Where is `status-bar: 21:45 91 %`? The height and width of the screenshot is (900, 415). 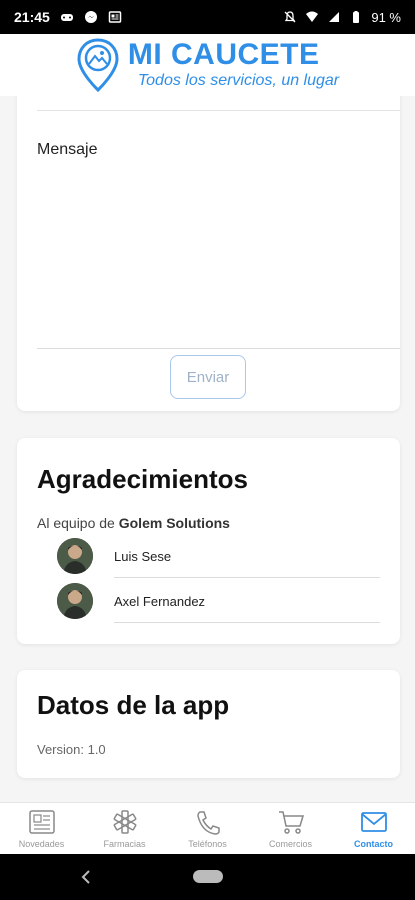
status-bar: 21:45 91 % is located at coordinates (207, 17).